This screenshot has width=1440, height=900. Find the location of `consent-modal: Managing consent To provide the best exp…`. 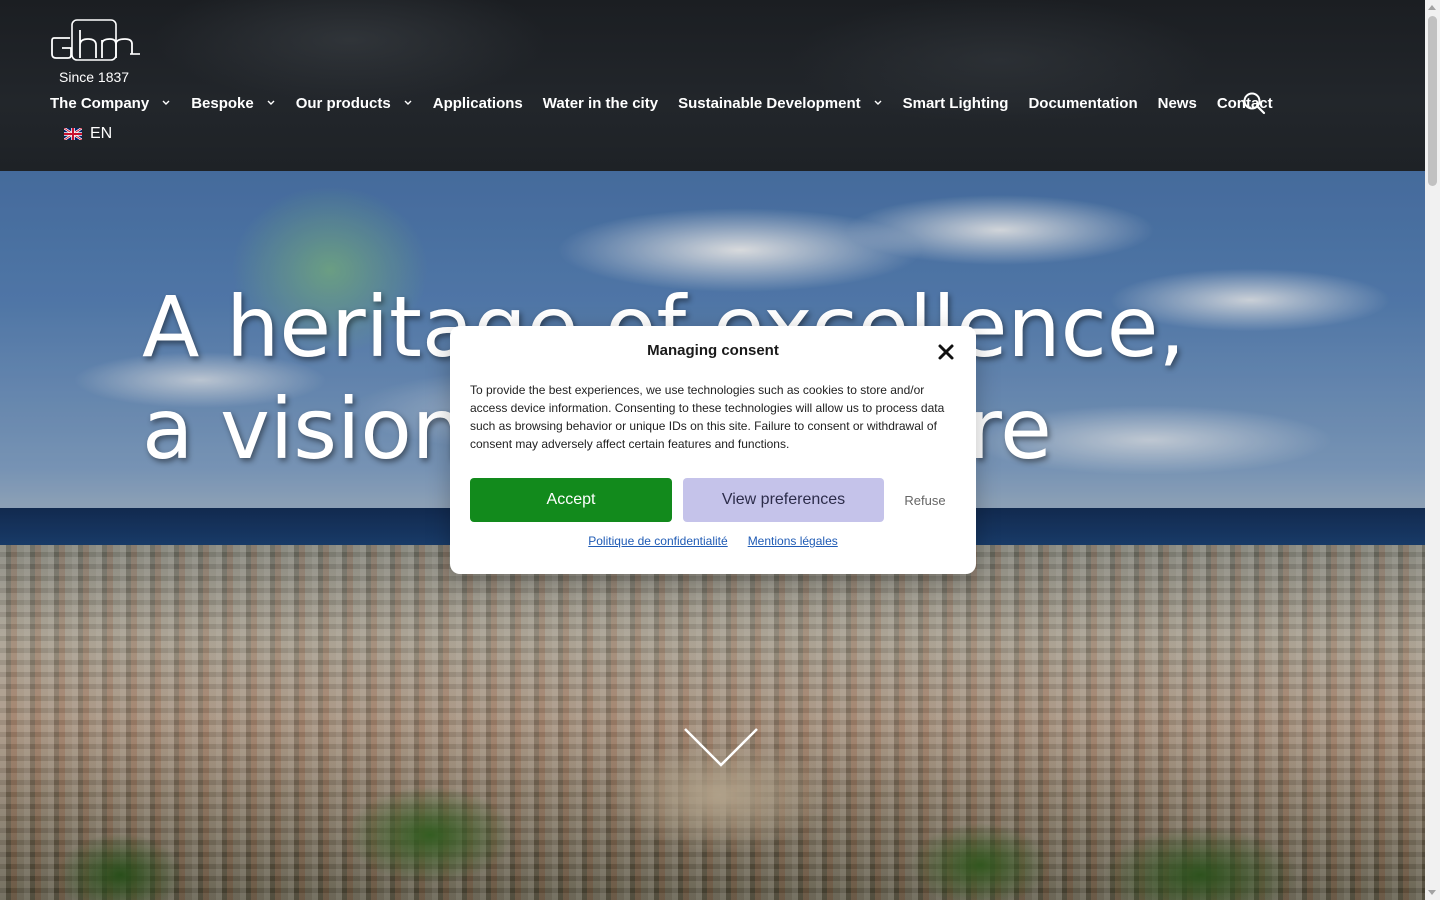

consent-modal: Managing consent To provide the best exp… is located at coordinates (713, 450).